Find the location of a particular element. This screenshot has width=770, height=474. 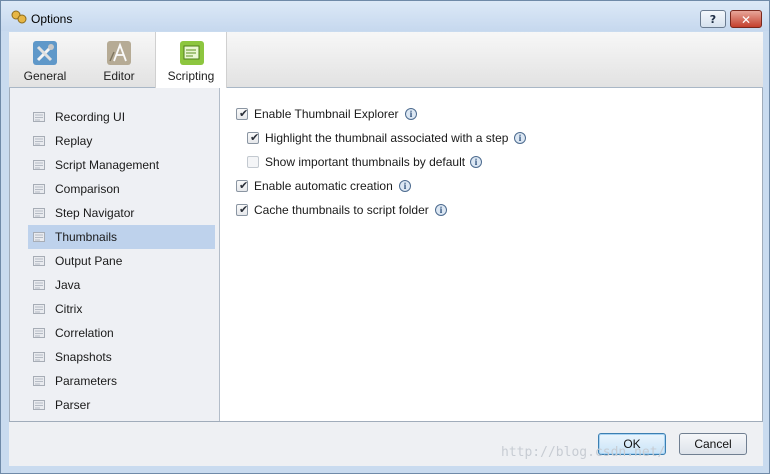

option-label: Cache thumbnails to script folder is located at coordinates (341, 210).